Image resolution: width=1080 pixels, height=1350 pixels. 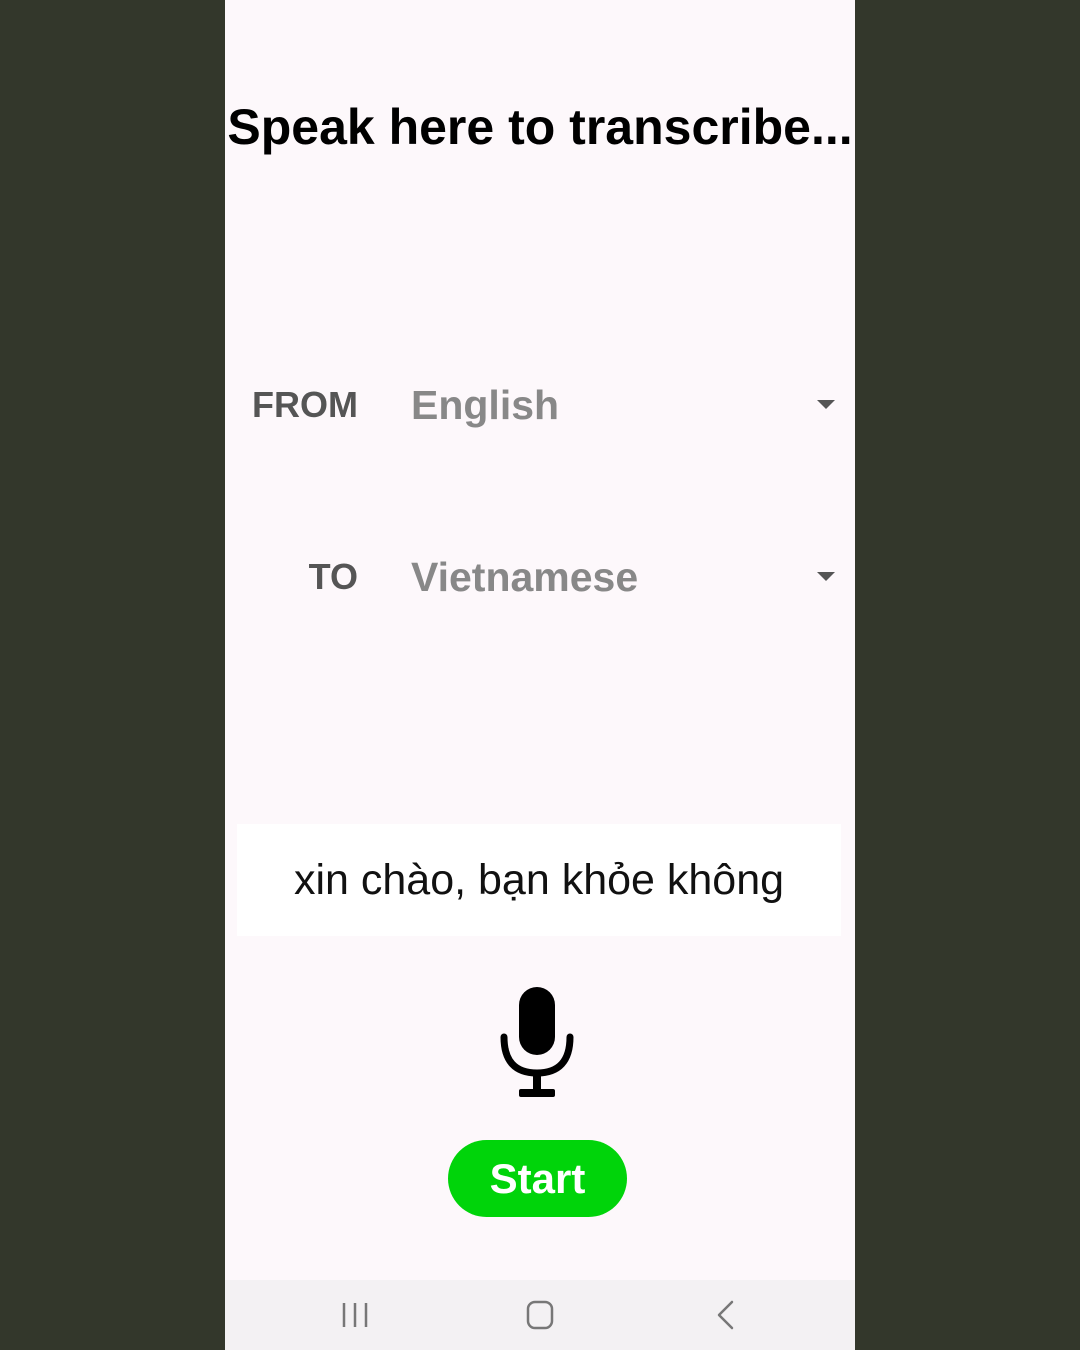 What do you see at coordinates (726, 1315) in the screenshot?
I see `back-icon` at bounding box center [726, 1315].